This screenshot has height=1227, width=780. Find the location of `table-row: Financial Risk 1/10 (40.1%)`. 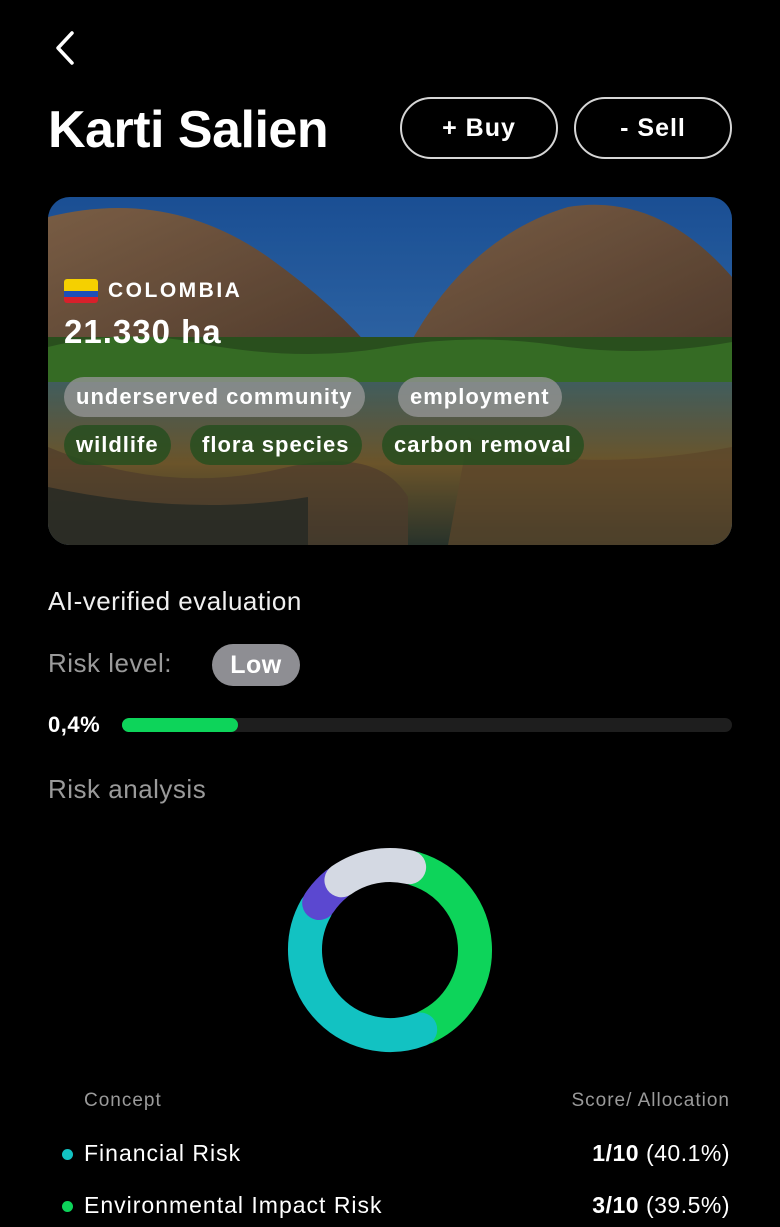

table-row: Financial Risk 1/10 (40.1%) is located at coordinates (396, 1154).